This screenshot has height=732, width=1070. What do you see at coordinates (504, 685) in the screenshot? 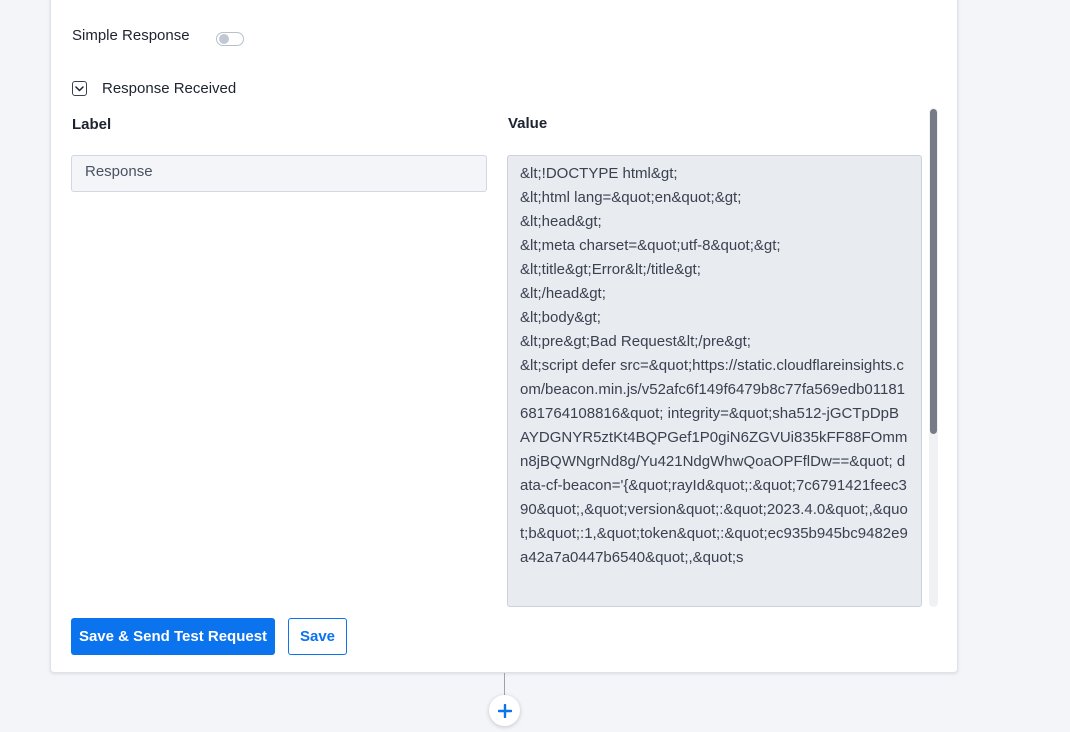
I see `flow-connector-line` at bounding box center [504, 685].